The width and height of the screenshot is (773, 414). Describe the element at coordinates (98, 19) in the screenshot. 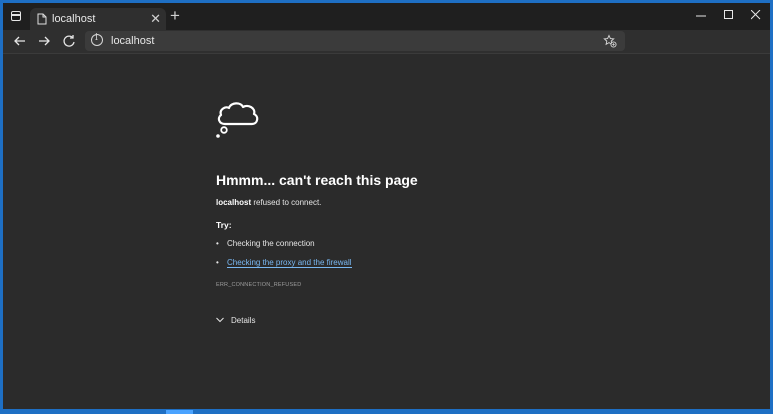

I see `tab-localhost: localhost ✕` at that location.